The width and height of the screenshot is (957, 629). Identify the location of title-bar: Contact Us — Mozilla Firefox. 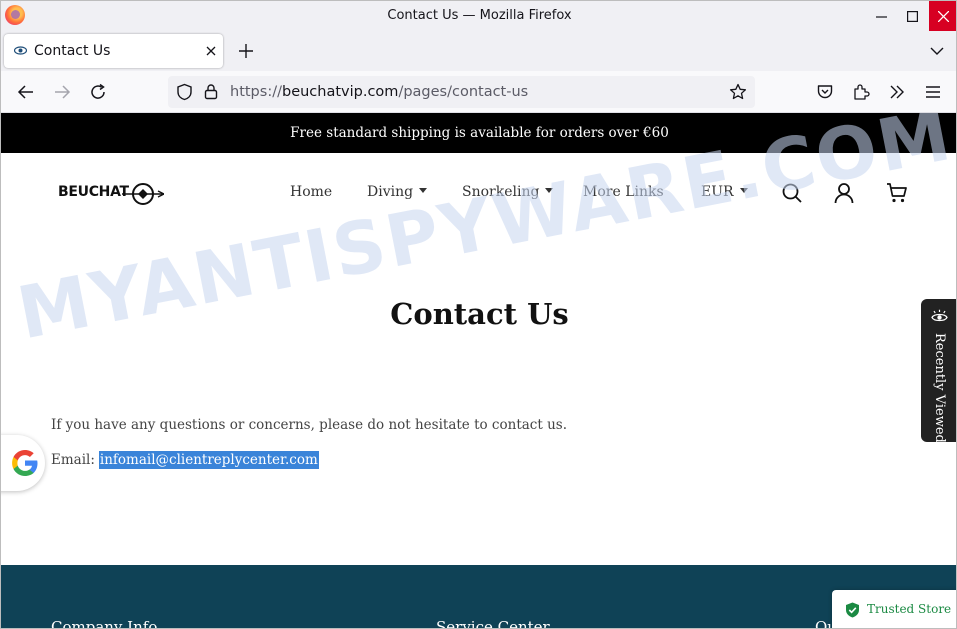
(478, 16).